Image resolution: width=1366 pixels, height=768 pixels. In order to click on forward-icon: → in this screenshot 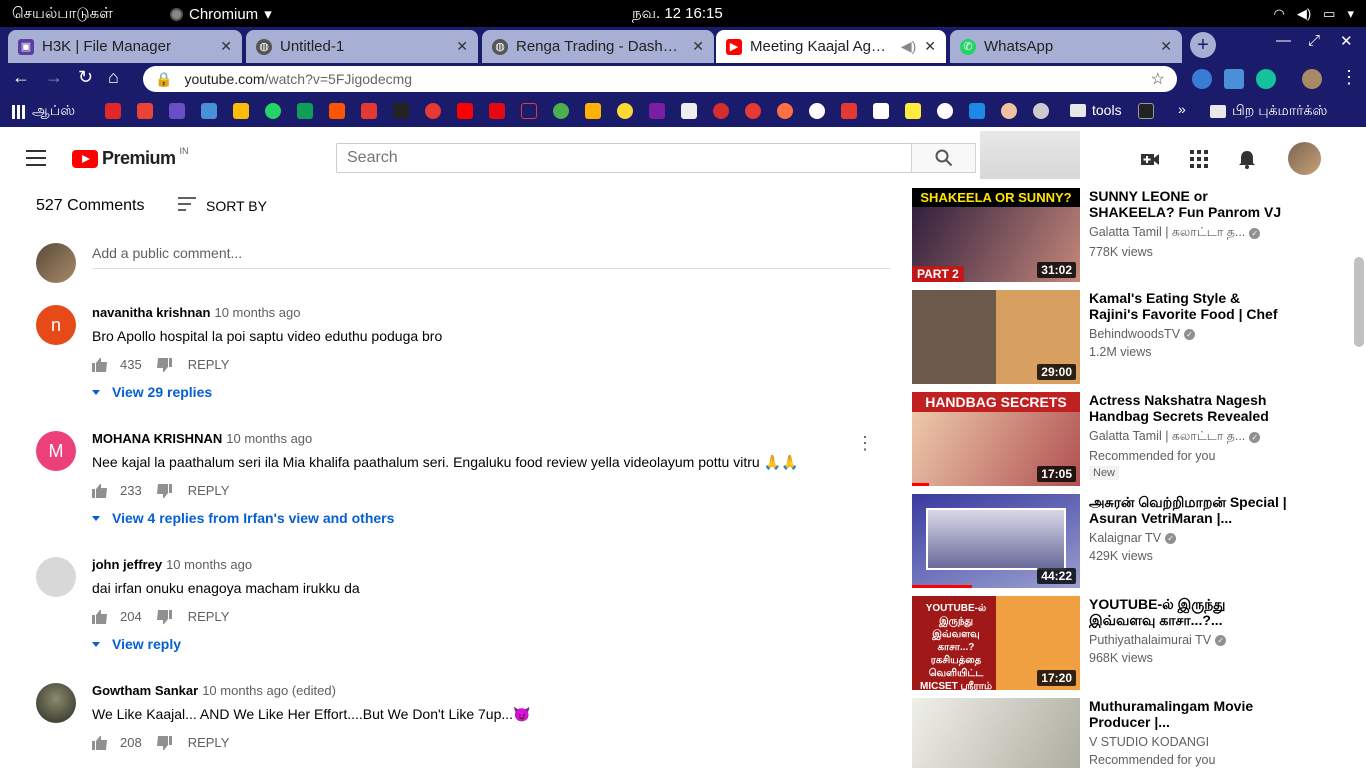, I will do `click(54, 77)`.